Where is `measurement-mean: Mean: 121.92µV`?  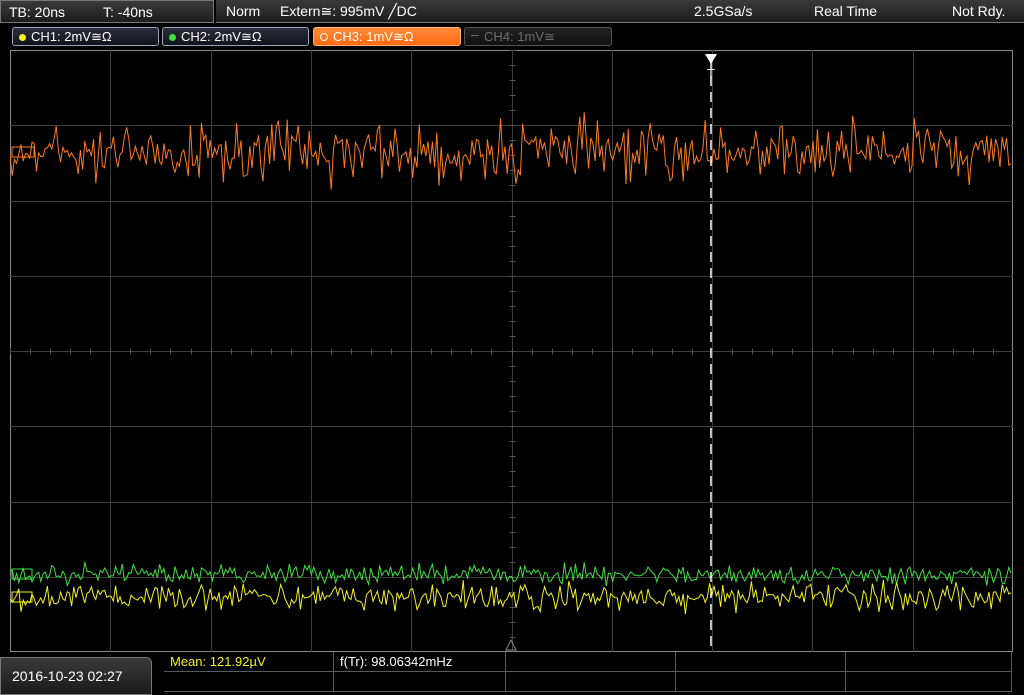
measurement-mean: Mean: 121.92µV is located at coordinates (249, 662).